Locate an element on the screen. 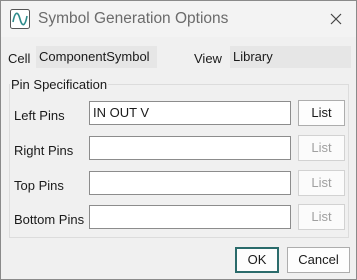 This screenshot has width=357, height=280. right-pins-input is located at coordinates (190, 148).